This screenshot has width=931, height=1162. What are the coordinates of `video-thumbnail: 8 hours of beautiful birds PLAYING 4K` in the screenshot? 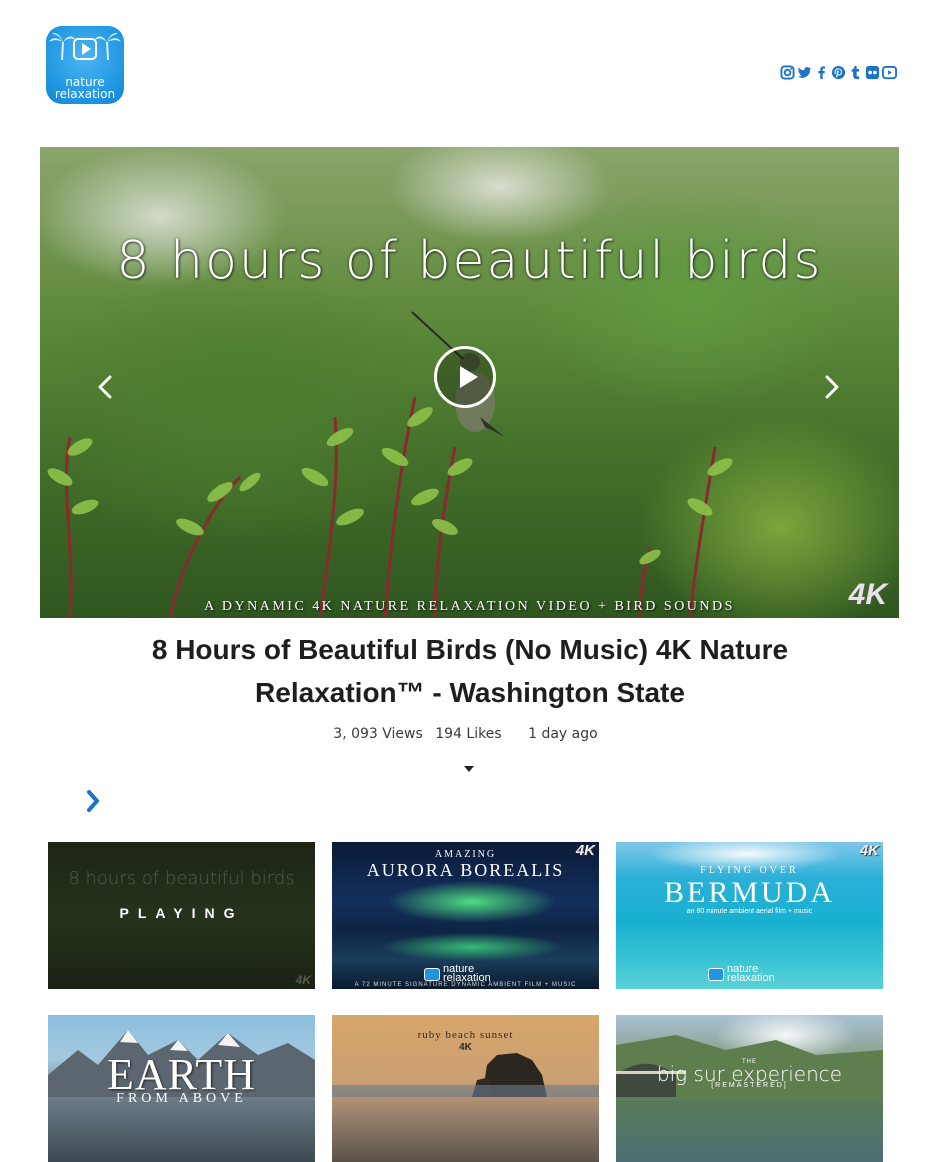 It's located at (181, 915).